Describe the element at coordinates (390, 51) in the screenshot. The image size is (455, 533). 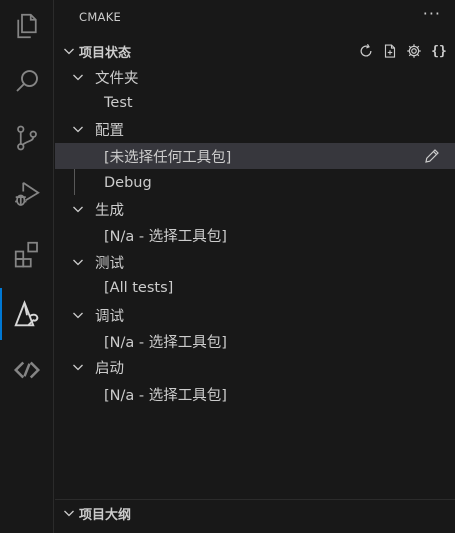
I see `new-file-icon` at that location.